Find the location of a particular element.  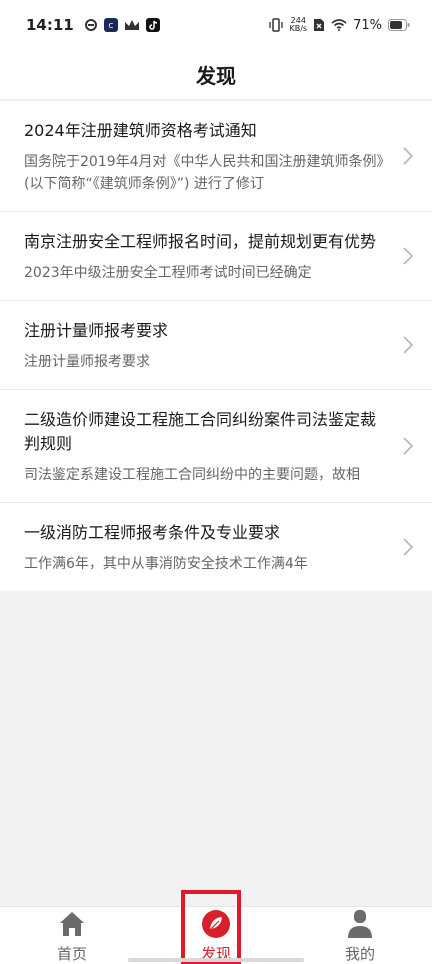

article-item: 注册计量师报考要求 注册计量师报考要求 is located at coordinates (216, 345).